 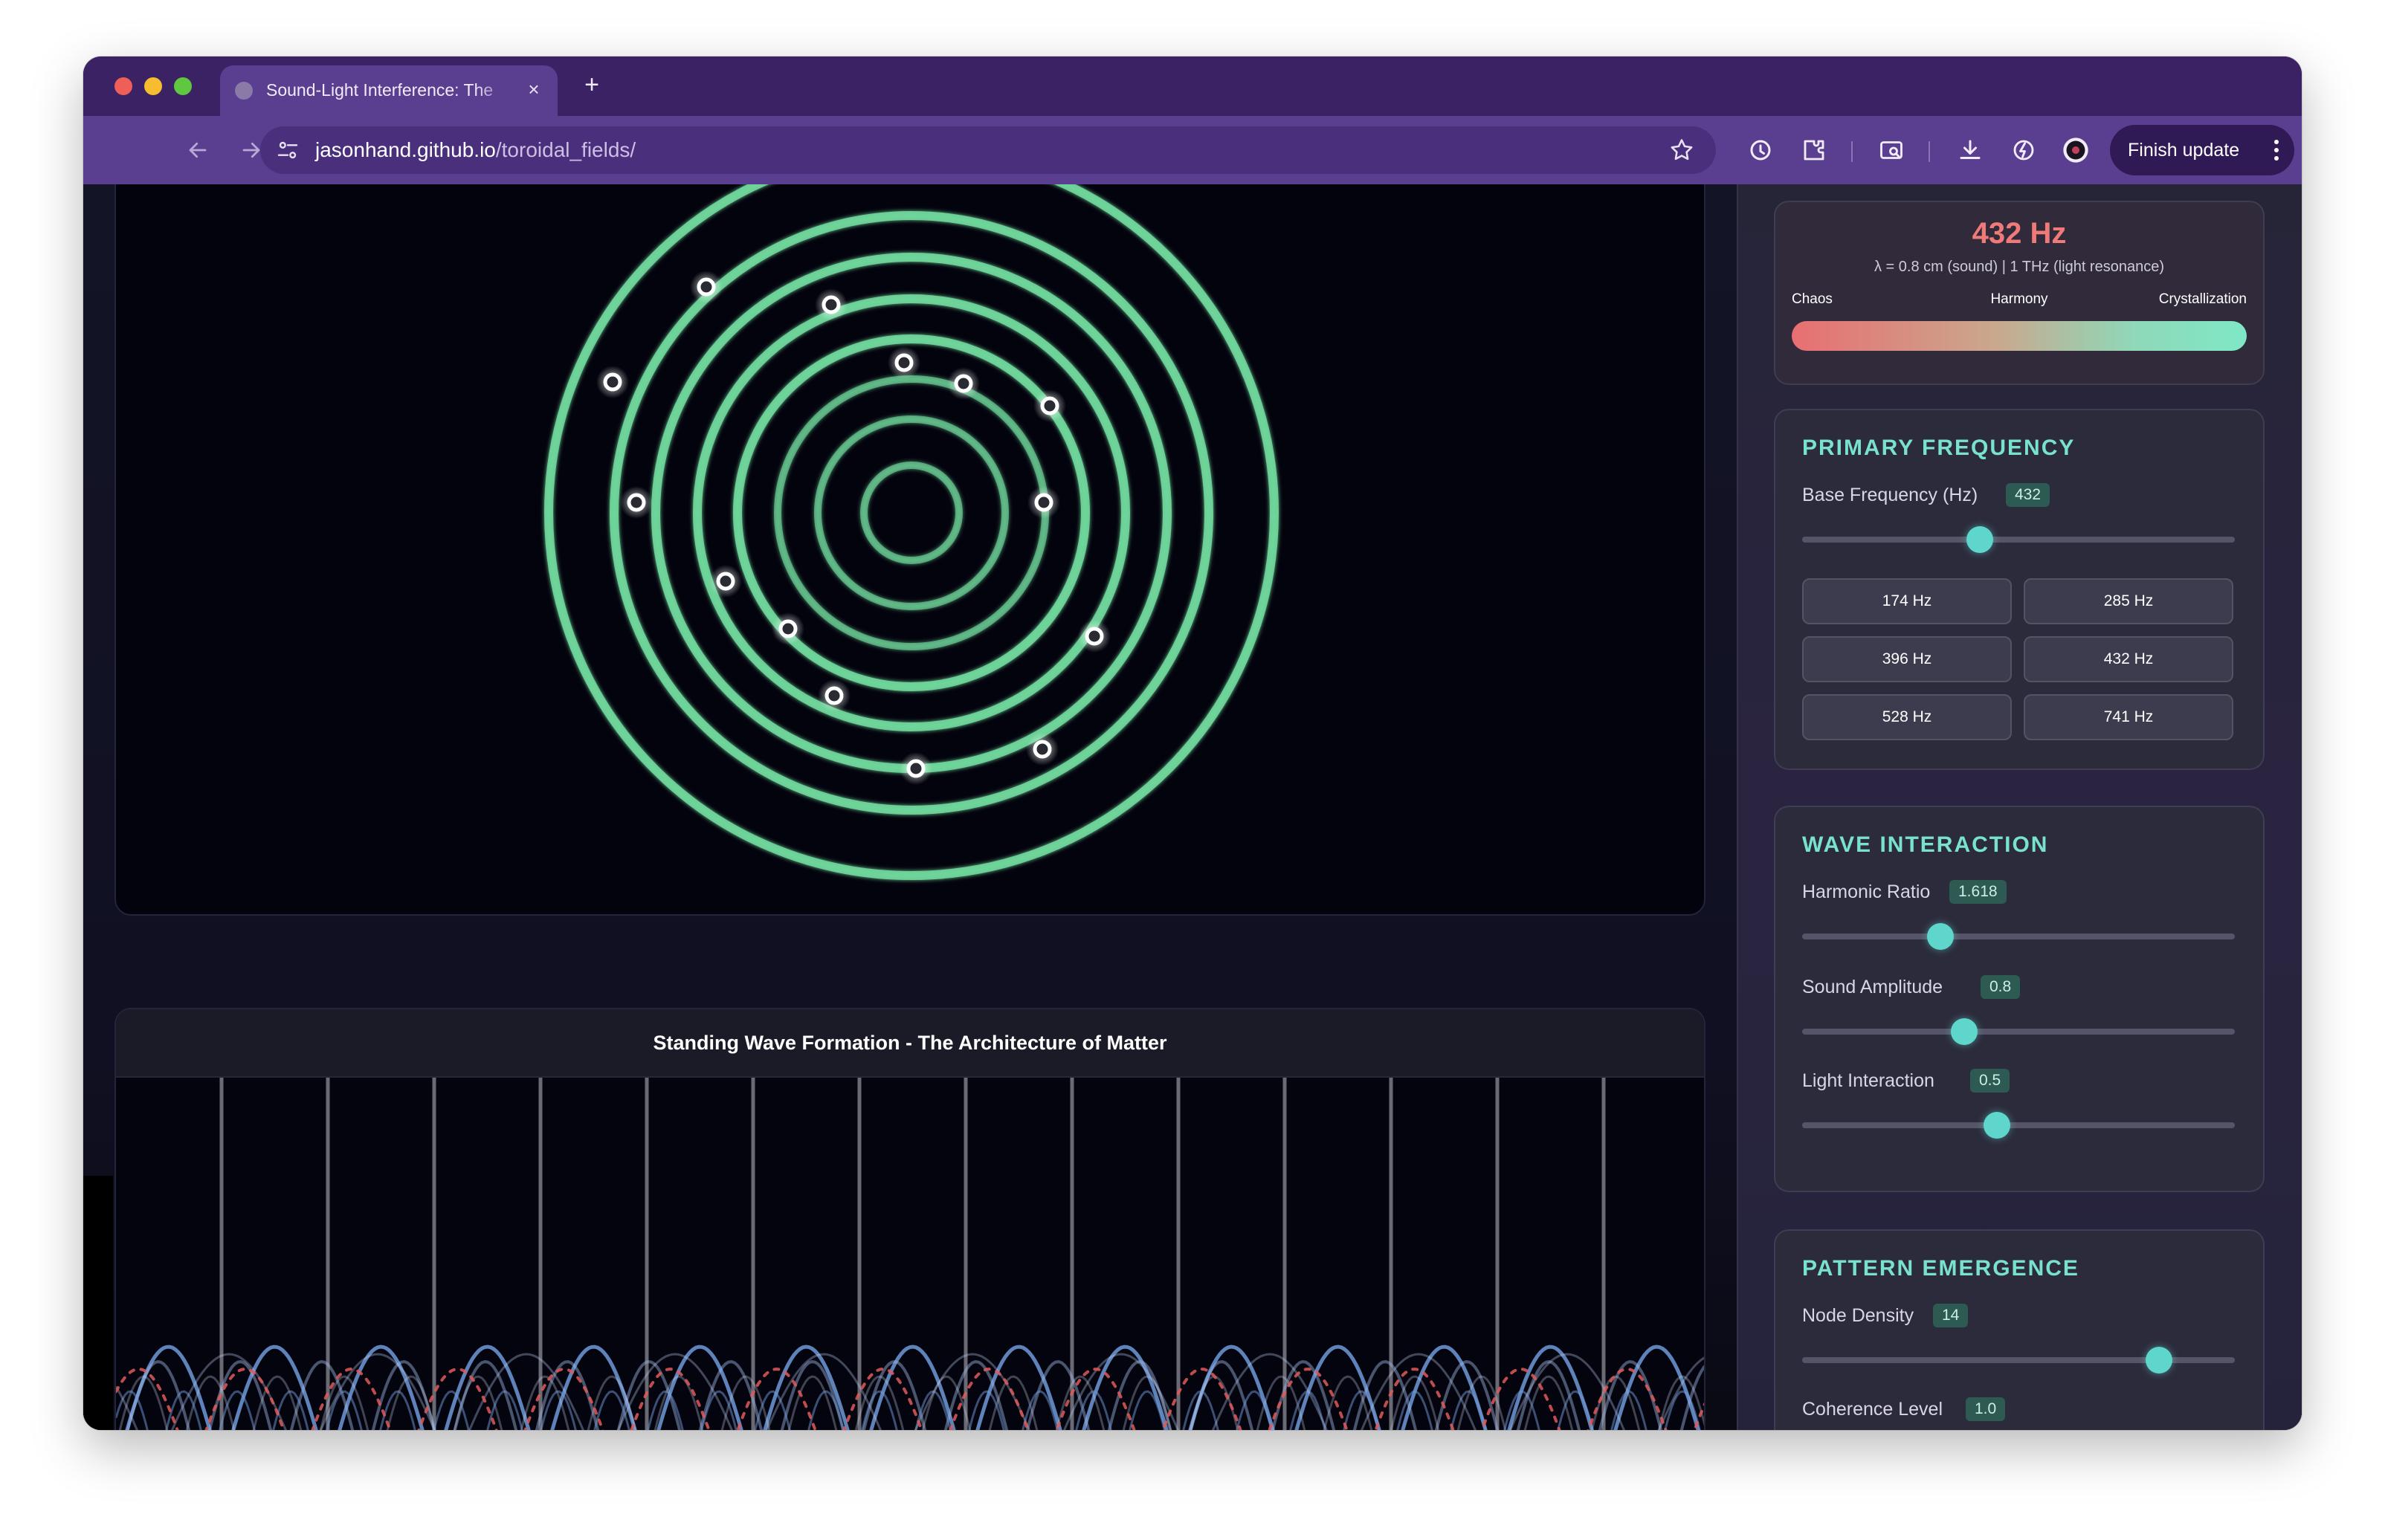 I want to click on light-interaction-value: 0.5, so click(x=1990, y=1081).